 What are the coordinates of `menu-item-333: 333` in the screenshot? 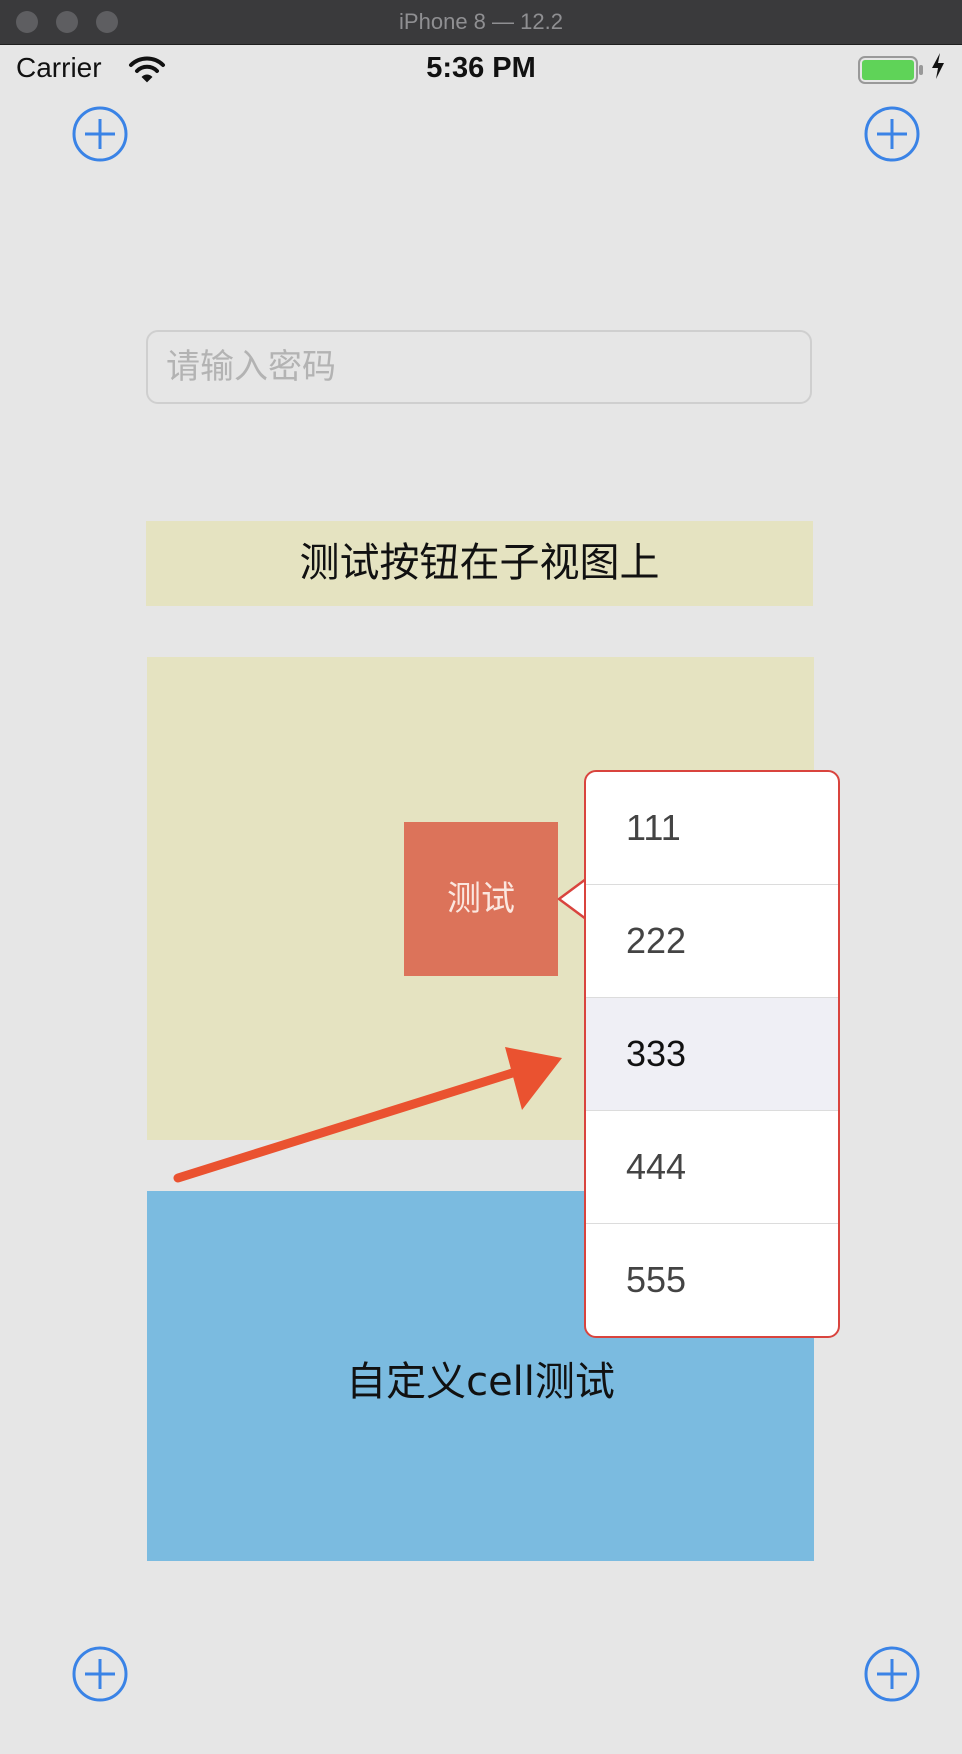 It's located at (712, 1054).